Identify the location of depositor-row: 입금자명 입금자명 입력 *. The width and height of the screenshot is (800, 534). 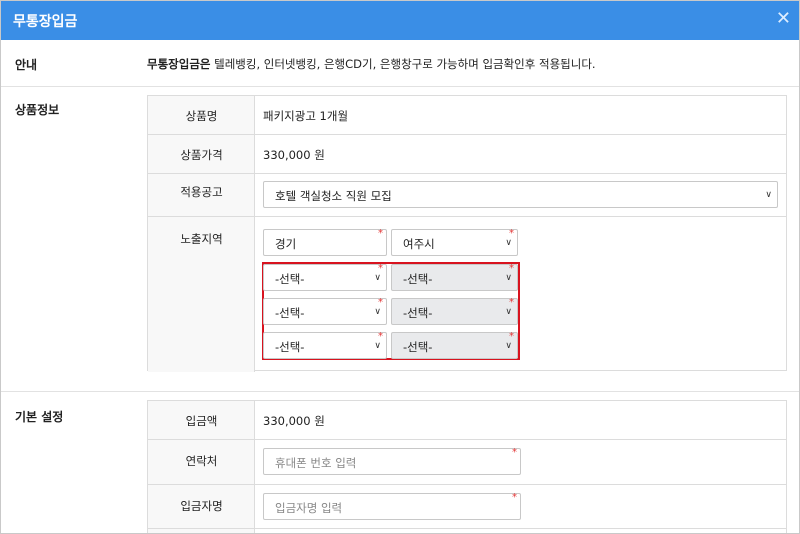
(467, 507).